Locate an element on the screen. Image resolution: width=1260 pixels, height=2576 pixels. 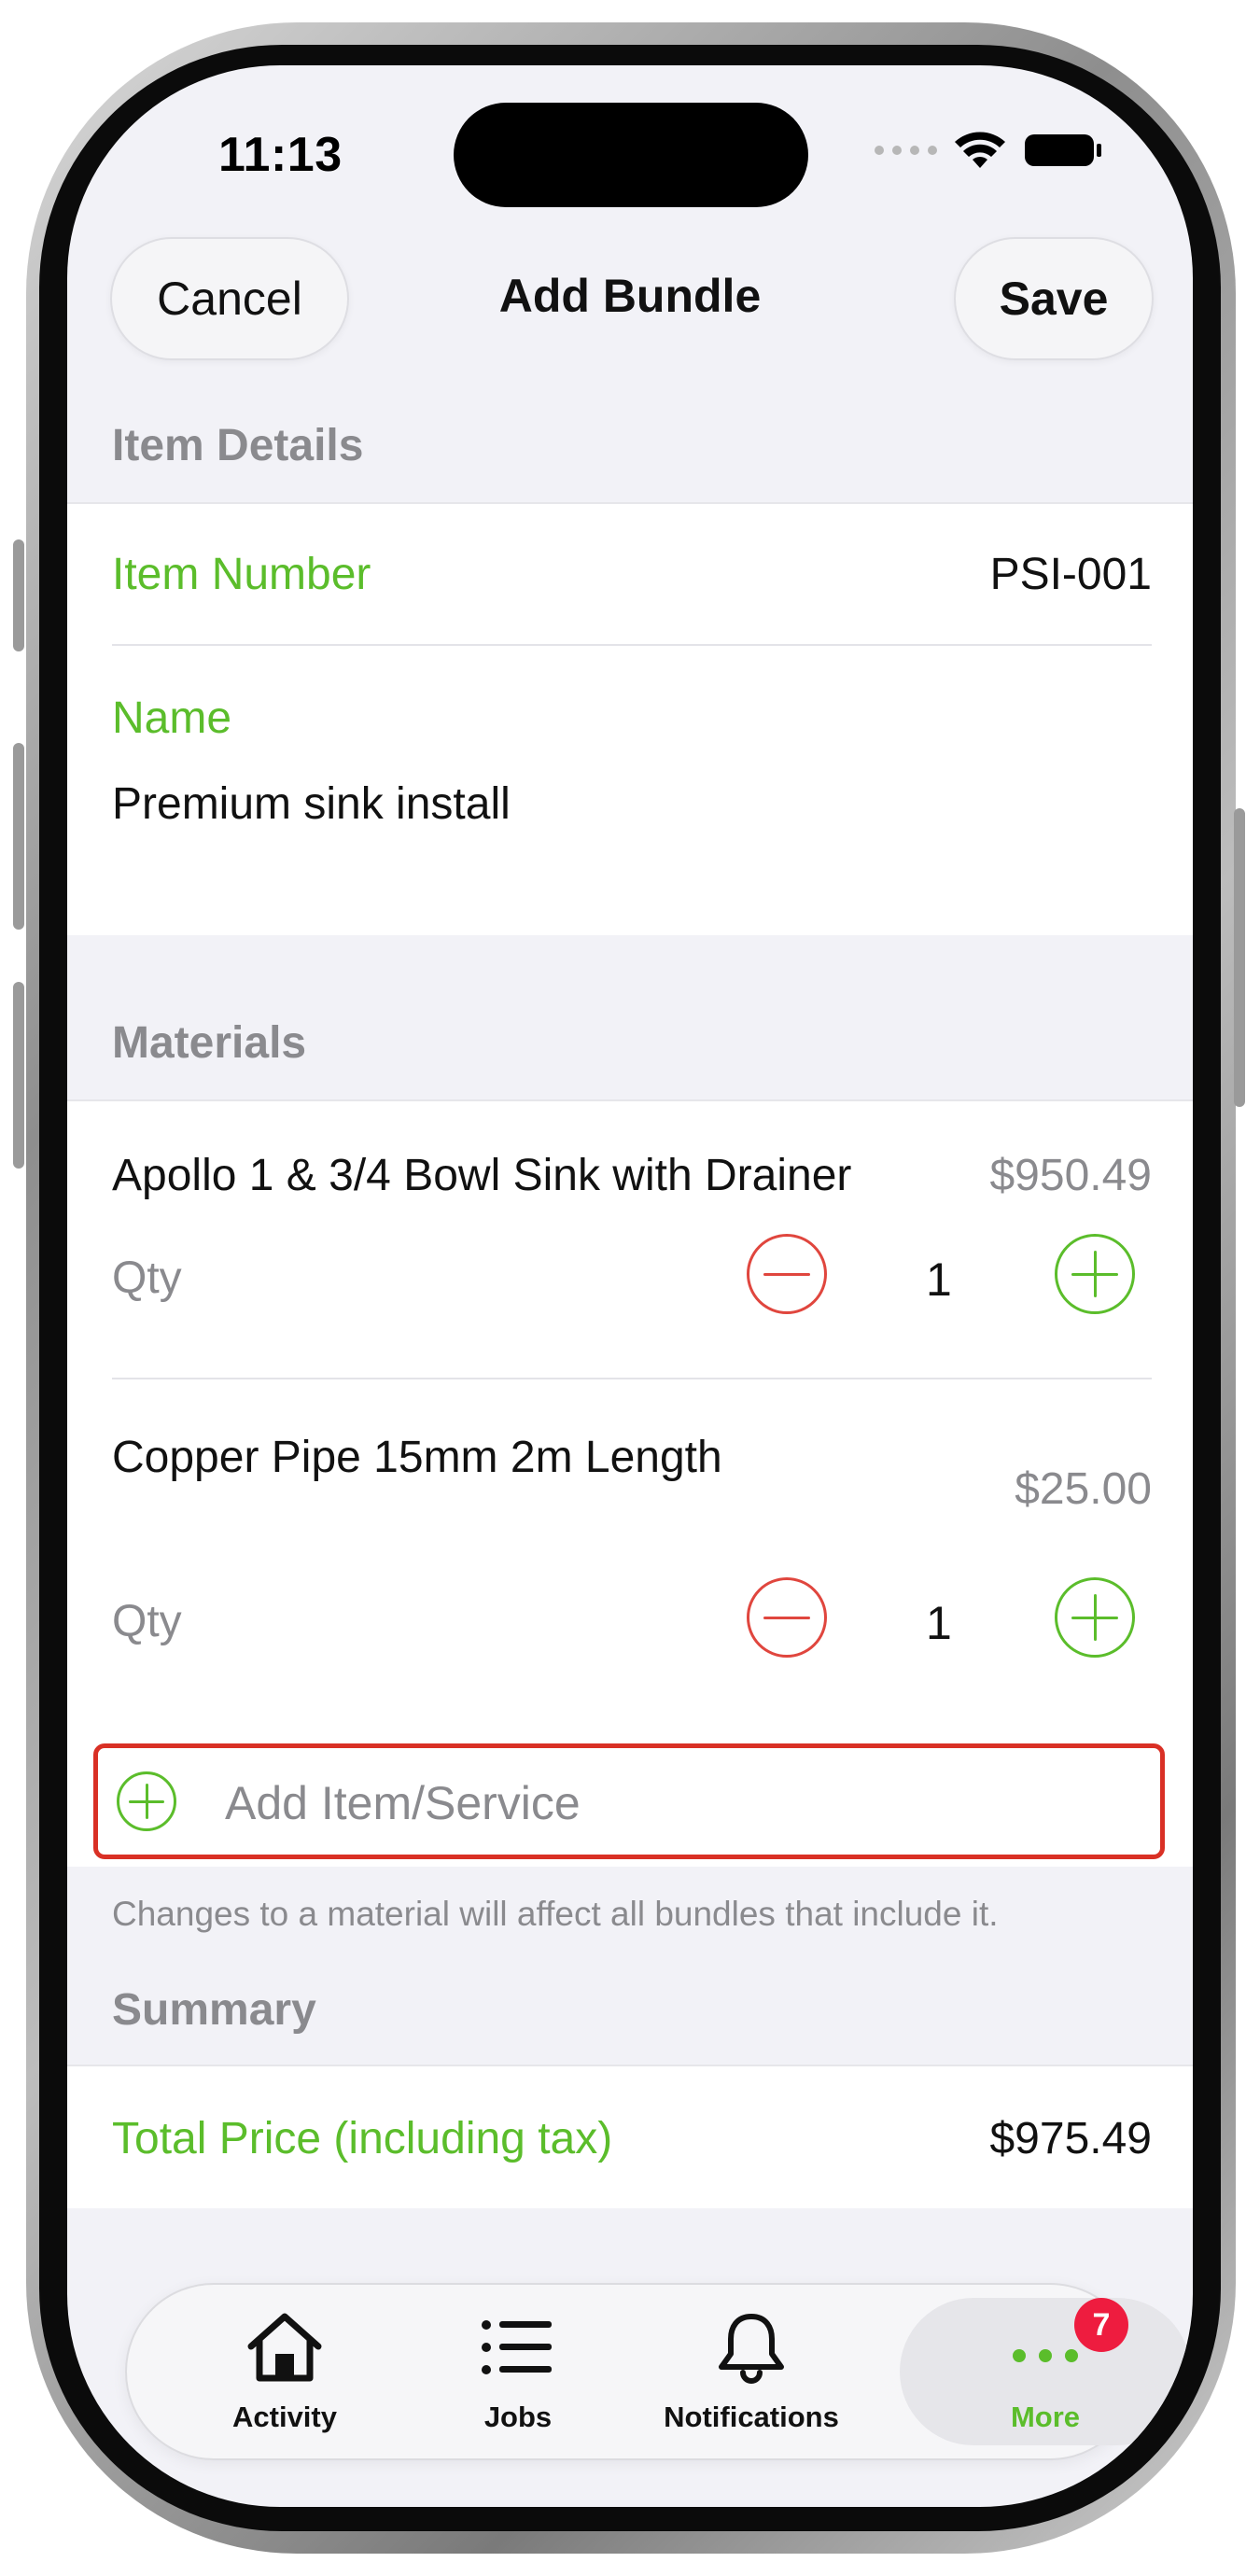
ellipsis-icon is located at coordinates (1045, 2355).